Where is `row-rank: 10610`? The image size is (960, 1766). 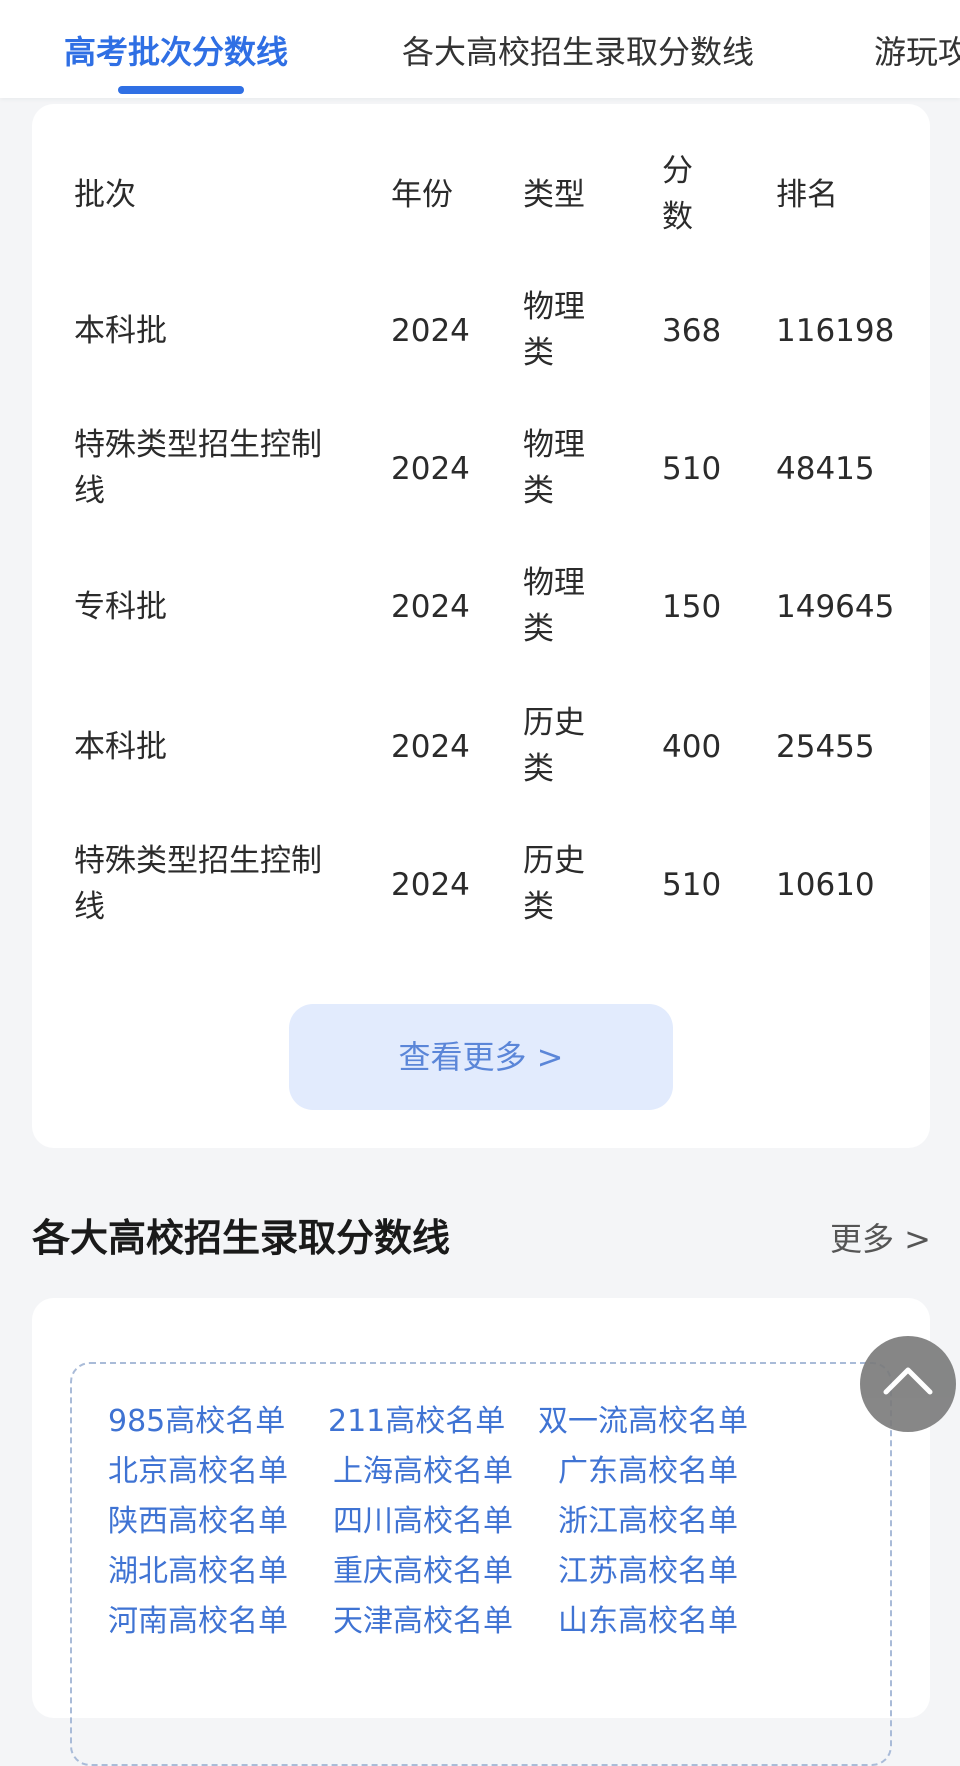
row-rank: 10610 is located at coordinates (825, 885).